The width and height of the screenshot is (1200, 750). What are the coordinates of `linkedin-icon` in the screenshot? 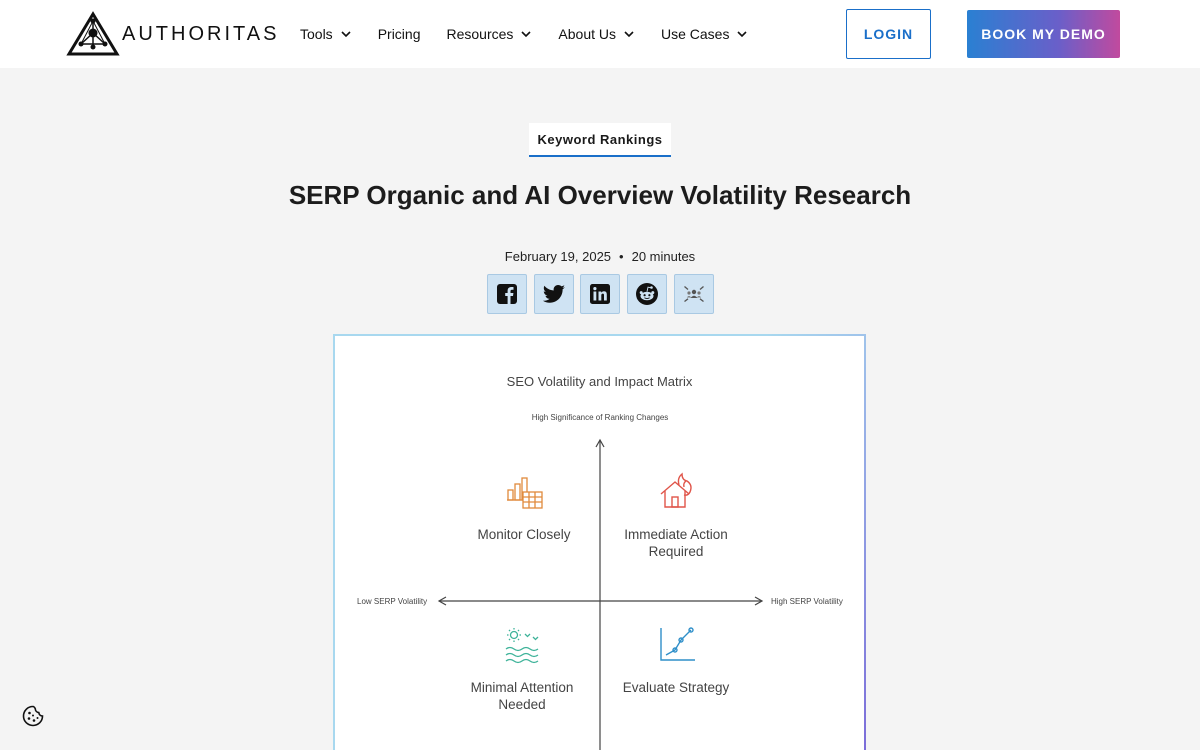 It's located at (600, 294).